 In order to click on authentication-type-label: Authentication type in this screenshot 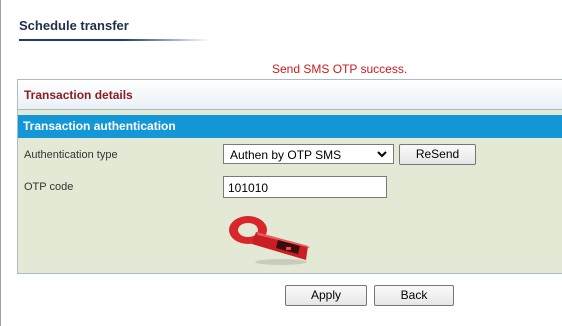, I will do `click(71, 155)`.